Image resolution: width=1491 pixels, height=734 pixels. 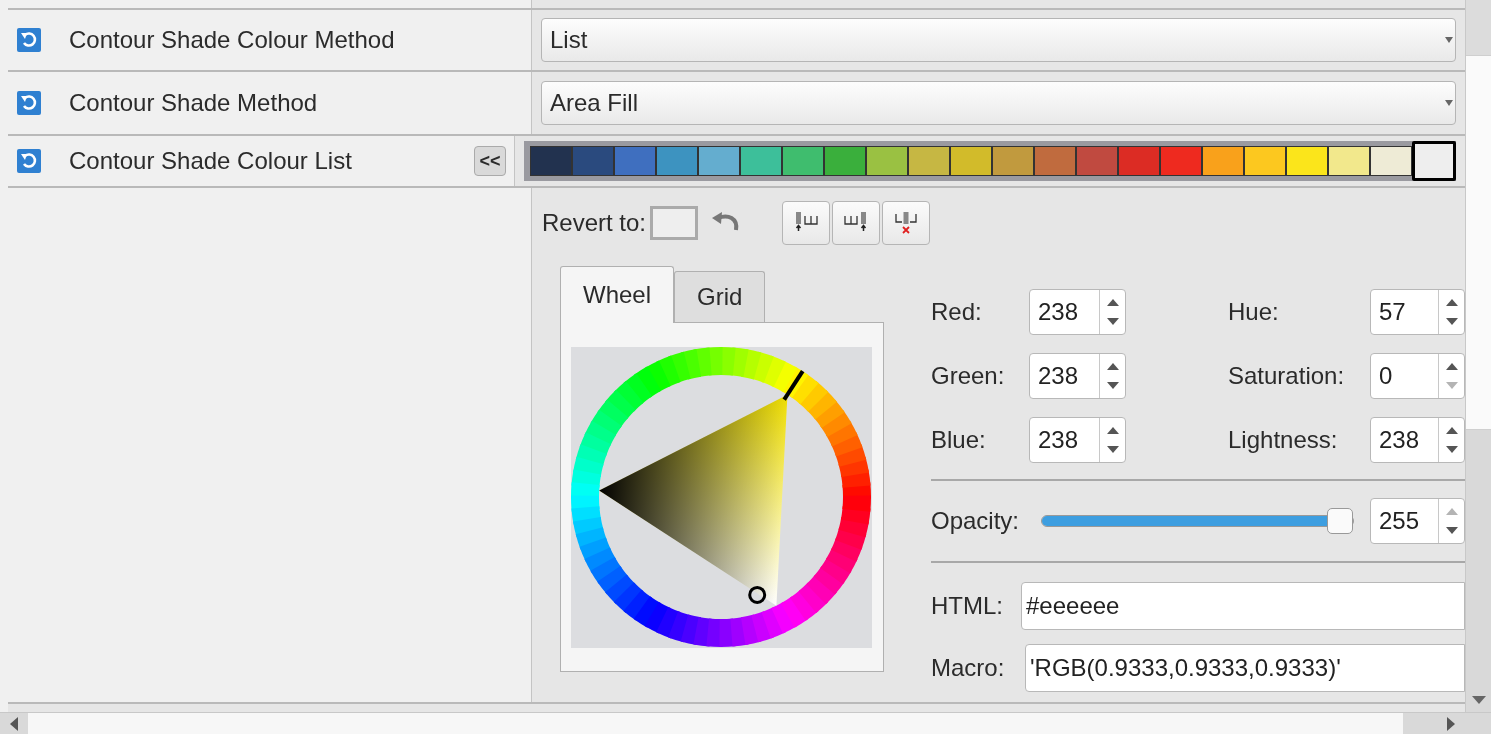 I want to click on insert-before-button, so click(x=806, y=223).